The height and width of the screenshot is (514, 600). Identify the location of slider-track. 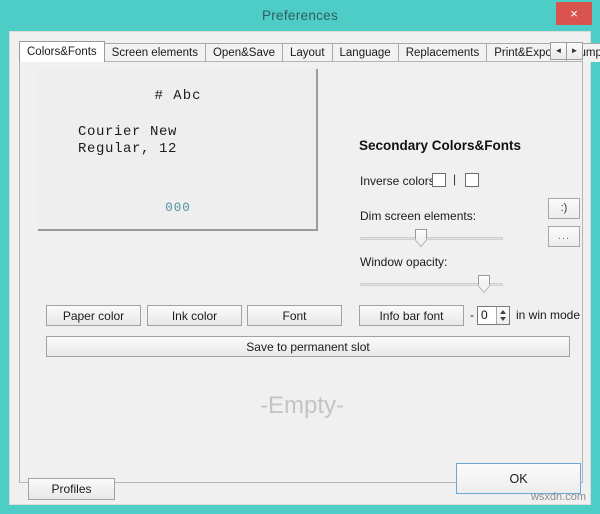
(431, 238).